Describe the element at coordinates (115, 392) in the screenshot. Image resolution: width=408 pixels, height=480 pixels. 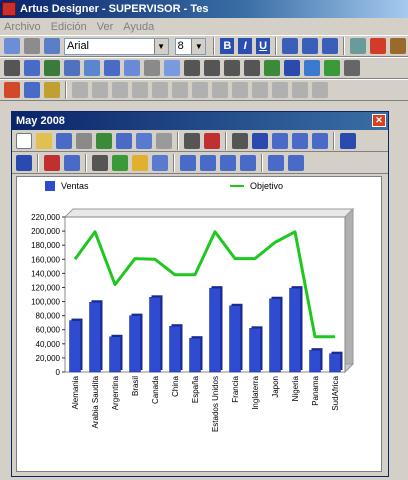
I see `x-tick-label: Argentina` at that location.